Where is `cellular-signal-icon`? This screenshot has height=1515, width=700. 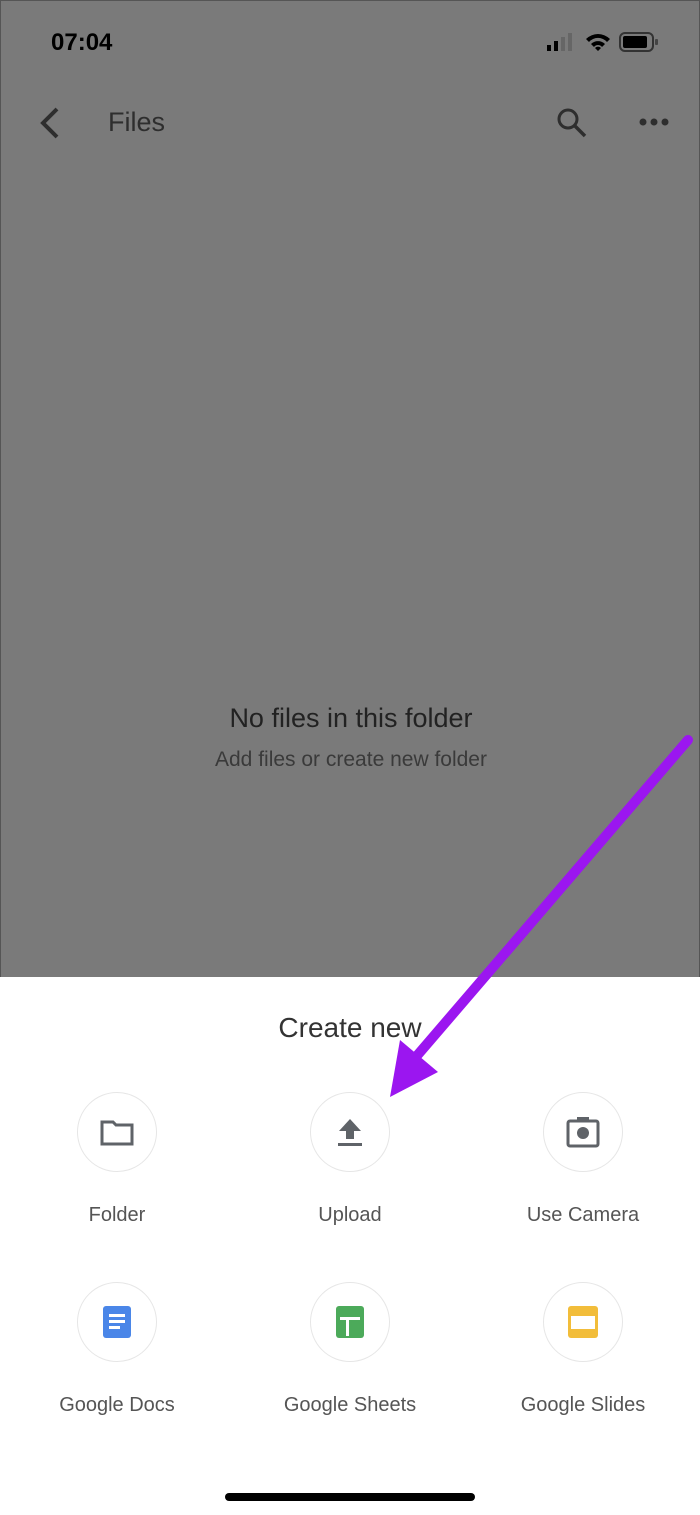
cellular-signal-icon is located at coordinates (559, 42).